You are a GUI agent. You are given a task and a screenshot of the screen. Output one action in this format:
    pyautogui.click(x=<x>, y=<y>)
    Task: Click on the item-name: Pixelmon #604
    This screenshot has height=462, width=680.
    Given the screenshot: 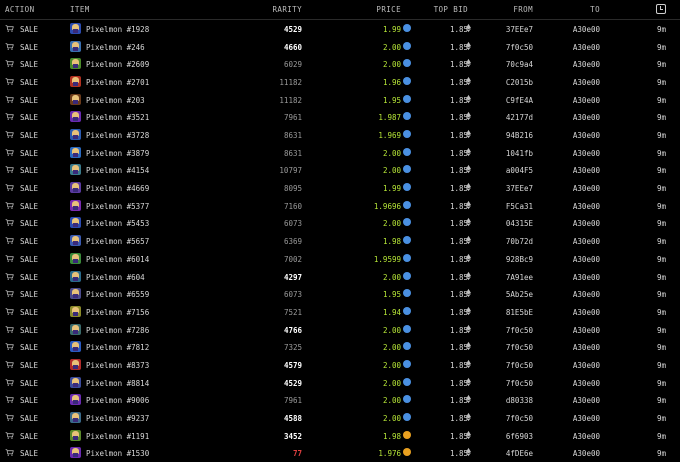 What is the action you would take?
    pyautogui.click(x=115, y=277)
    